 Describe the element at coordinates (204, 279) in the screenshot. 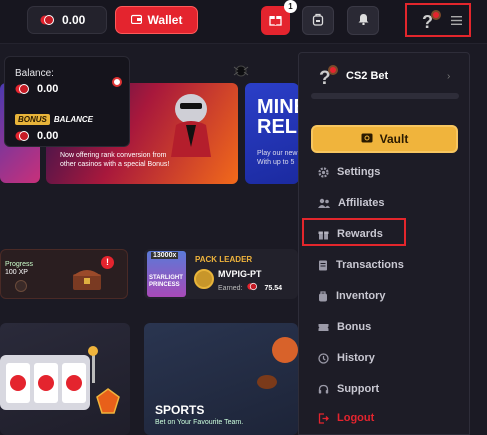

I see `leader-avatar` at that location.